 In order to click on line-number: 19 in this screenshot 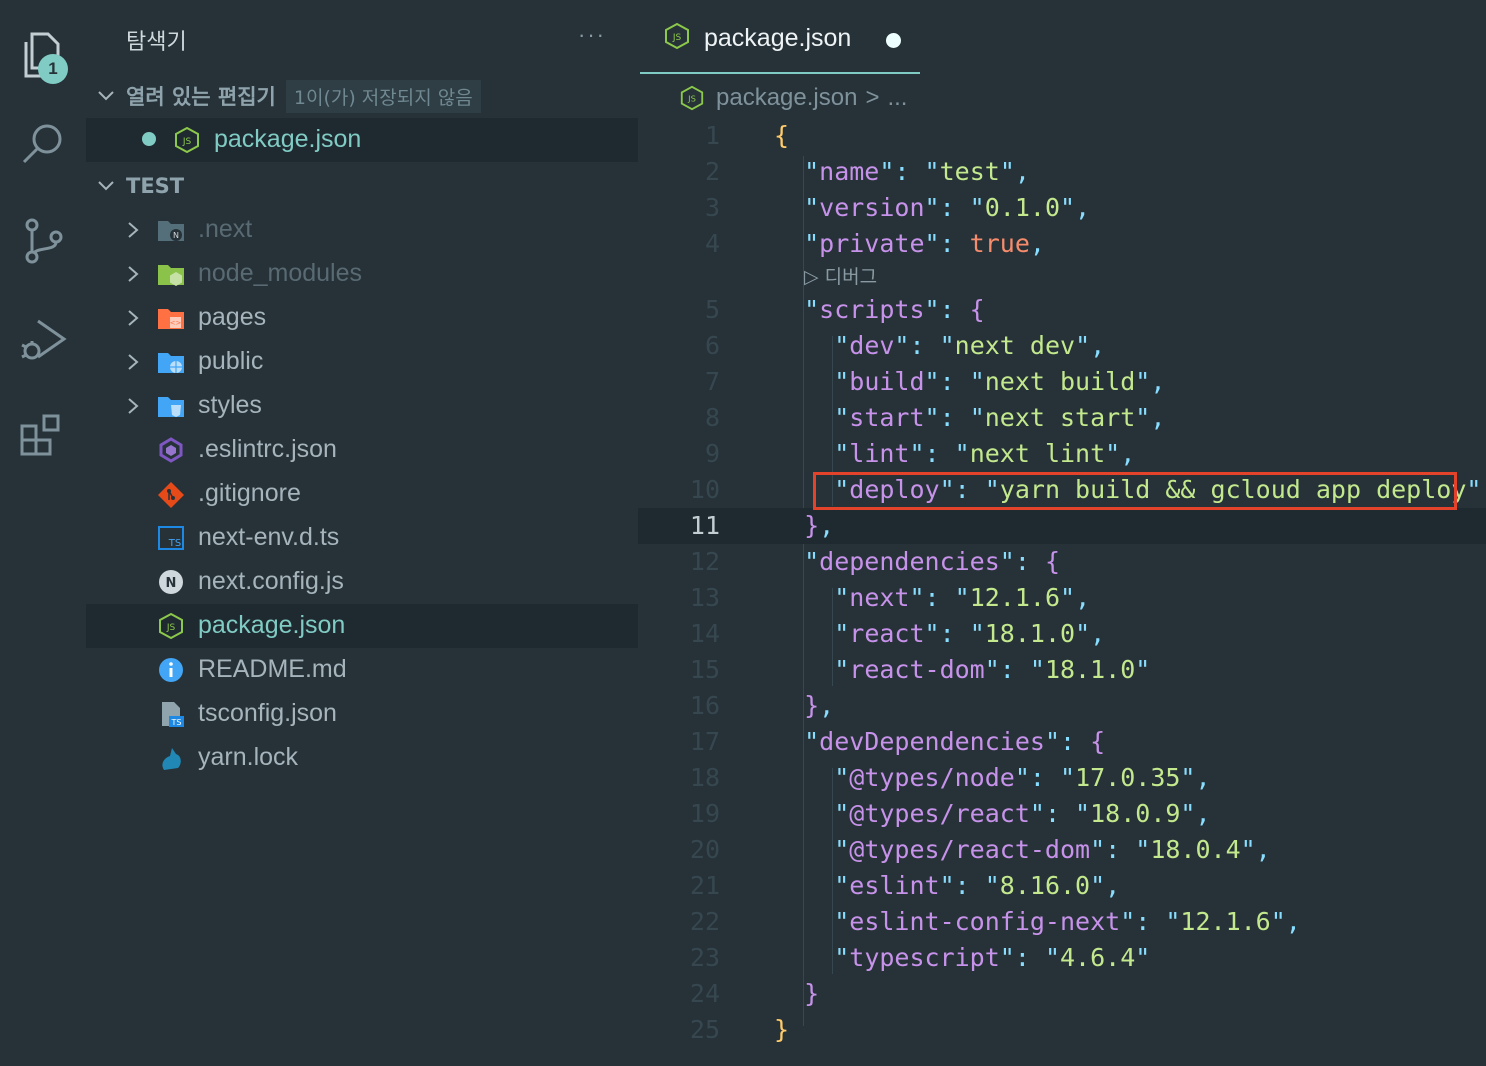, I will do `click(704, 813)`.